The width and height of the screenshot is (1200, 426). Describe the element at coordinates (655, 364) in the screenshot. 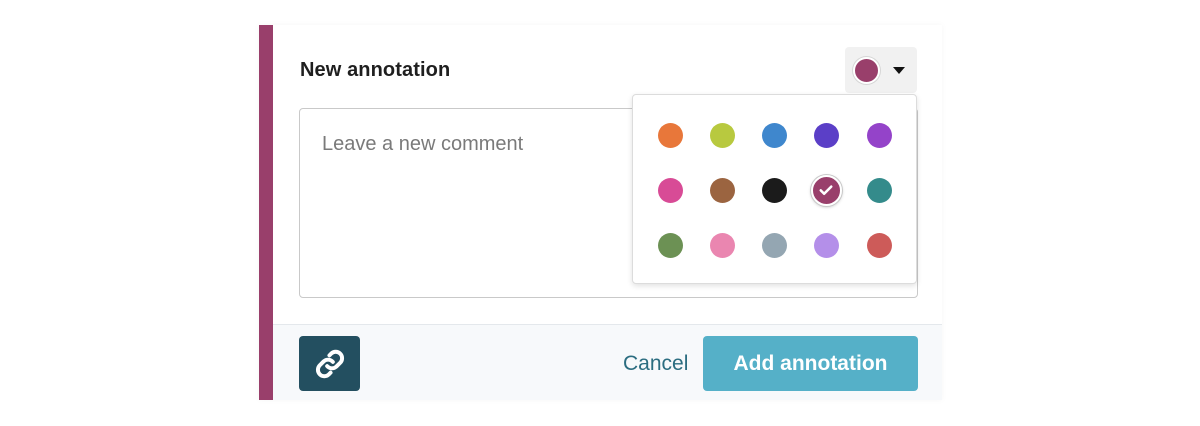

I see `cancel-button: Cancel` at that location.